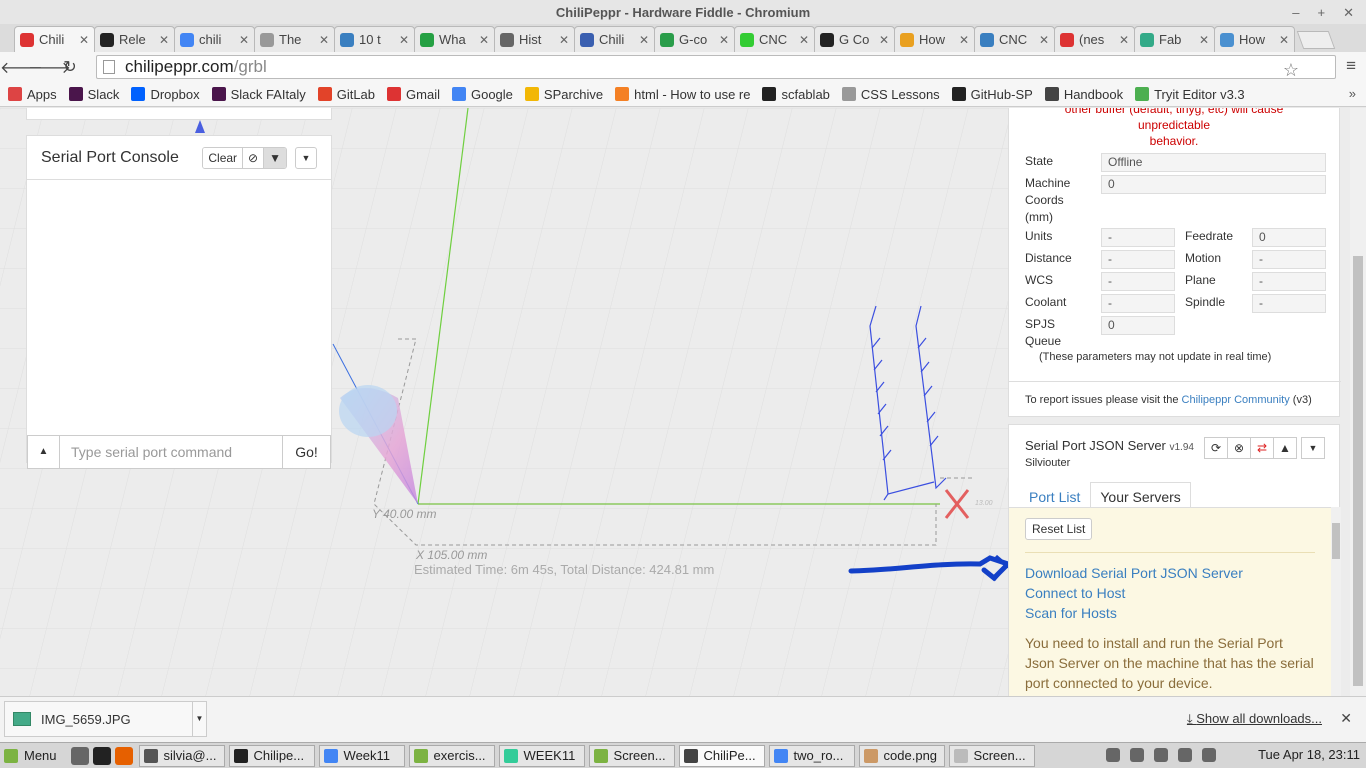 This screenshot has width=1366, height=768. I want to click on taskbar-window: code.png, so click(901, 755).